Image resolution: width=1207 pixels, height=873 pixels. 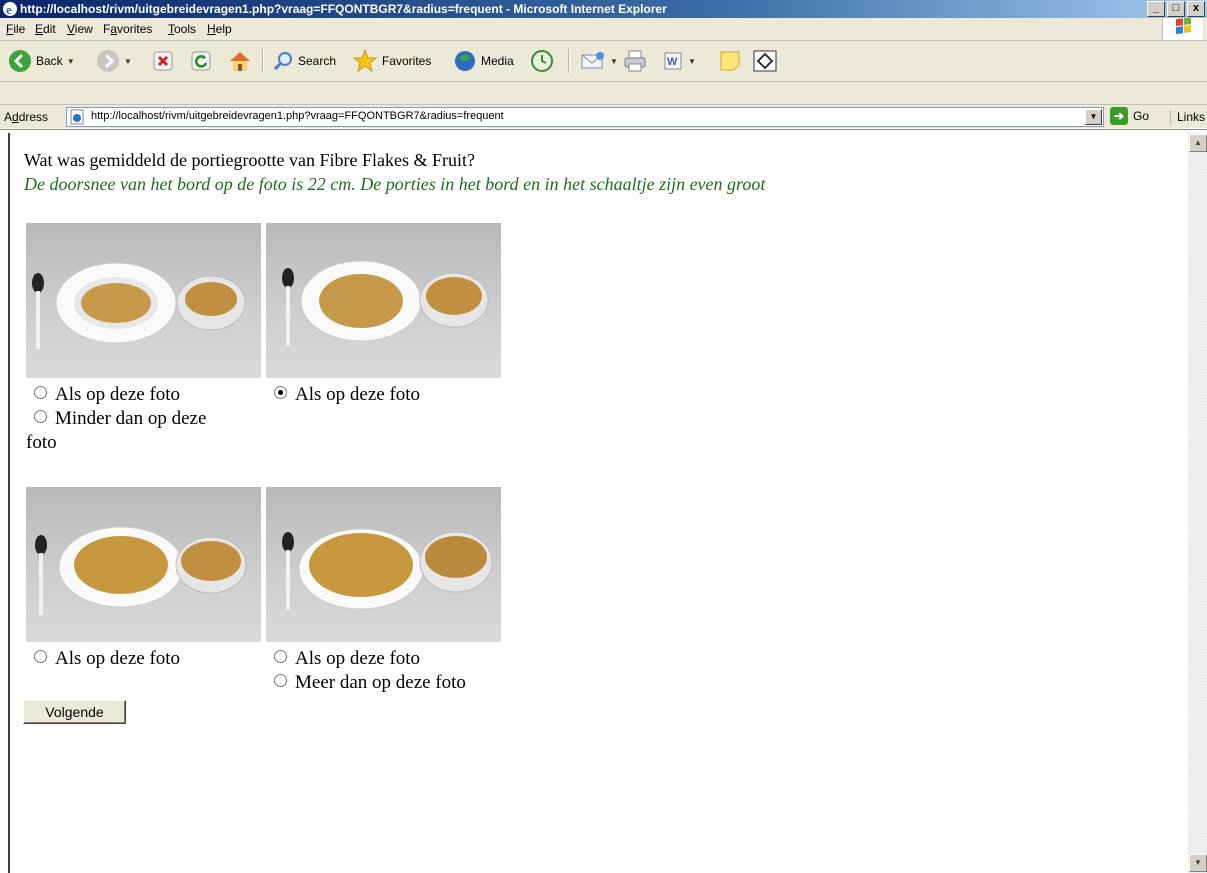 I want to click on discuss-button, so click(x=730, y=61).